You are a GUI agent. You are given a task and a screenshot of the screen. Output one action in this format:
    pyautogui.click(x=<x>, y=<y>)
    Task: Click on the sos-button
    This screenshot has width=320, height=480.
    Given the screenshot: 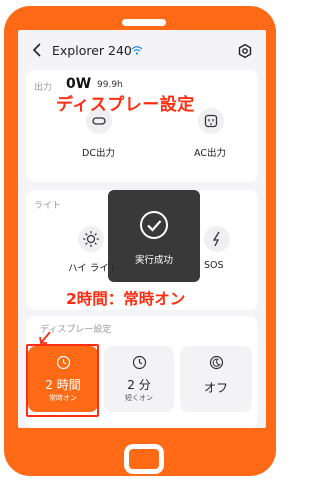 What is the action you would take?
    pyautogui.click(x=217, y=239)
    